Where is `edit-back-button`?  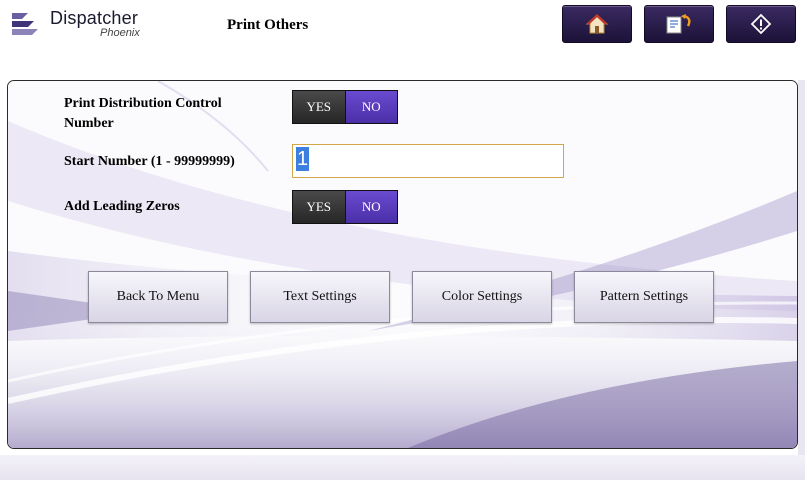
edit-back-button is located at coordinates (679, 24).